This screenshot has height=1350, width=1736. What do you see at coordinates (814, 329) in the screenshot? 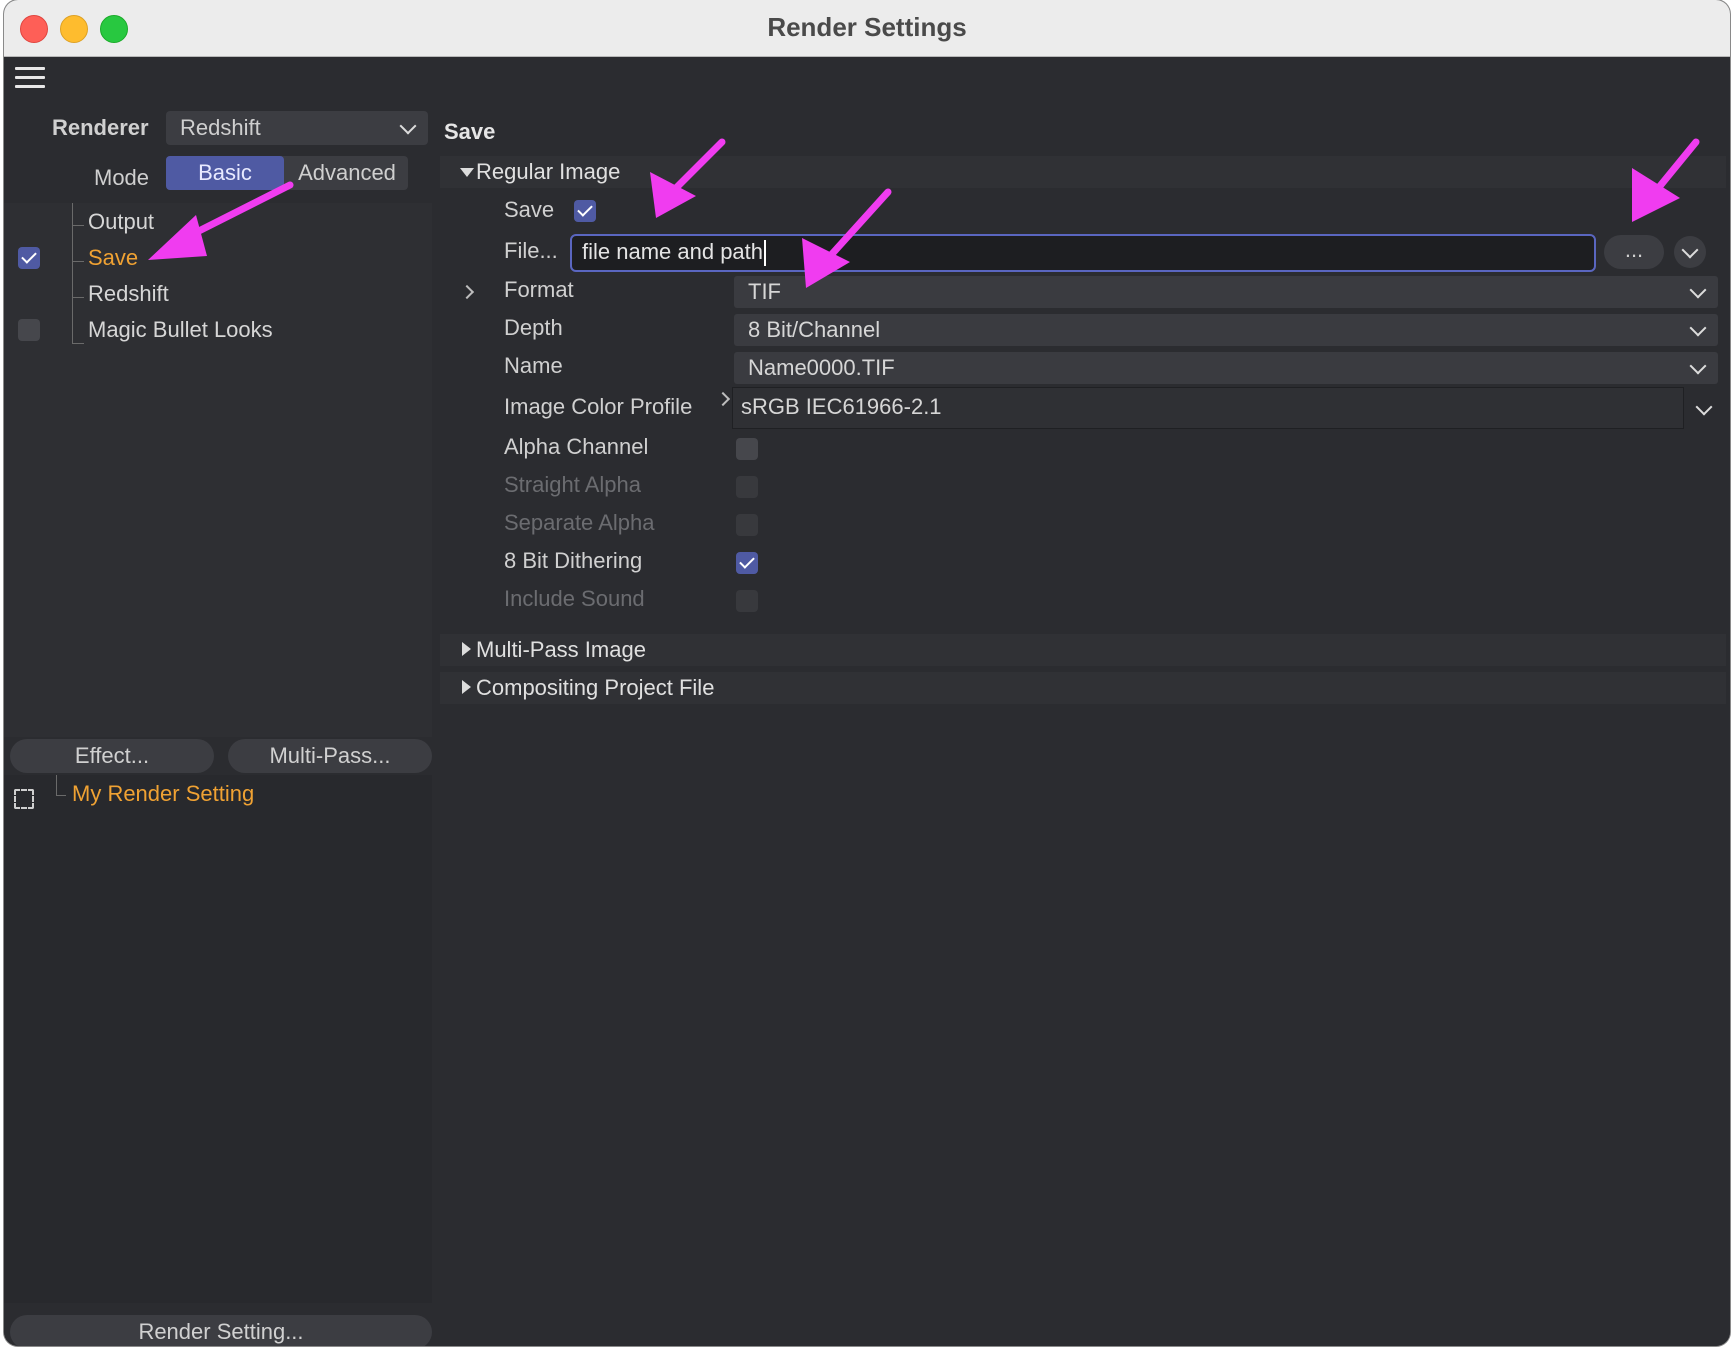
I see `depth-value: 8 Bit/Channel` at bounding box center [814, 329].